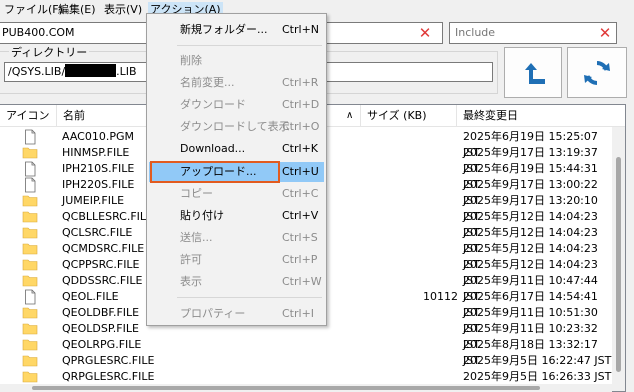  I want to click on upload-highlight-box, so click(215, 172).